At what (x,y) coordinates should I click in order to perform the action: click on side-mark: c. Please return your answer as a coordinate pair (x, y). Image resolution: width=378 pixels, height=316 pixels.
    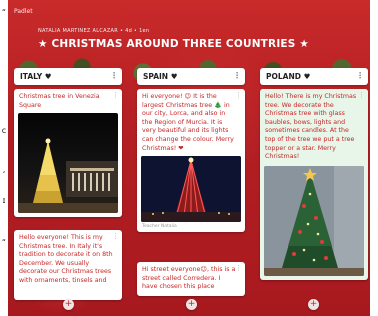
    Looking at the image, I should click on (4, 130).